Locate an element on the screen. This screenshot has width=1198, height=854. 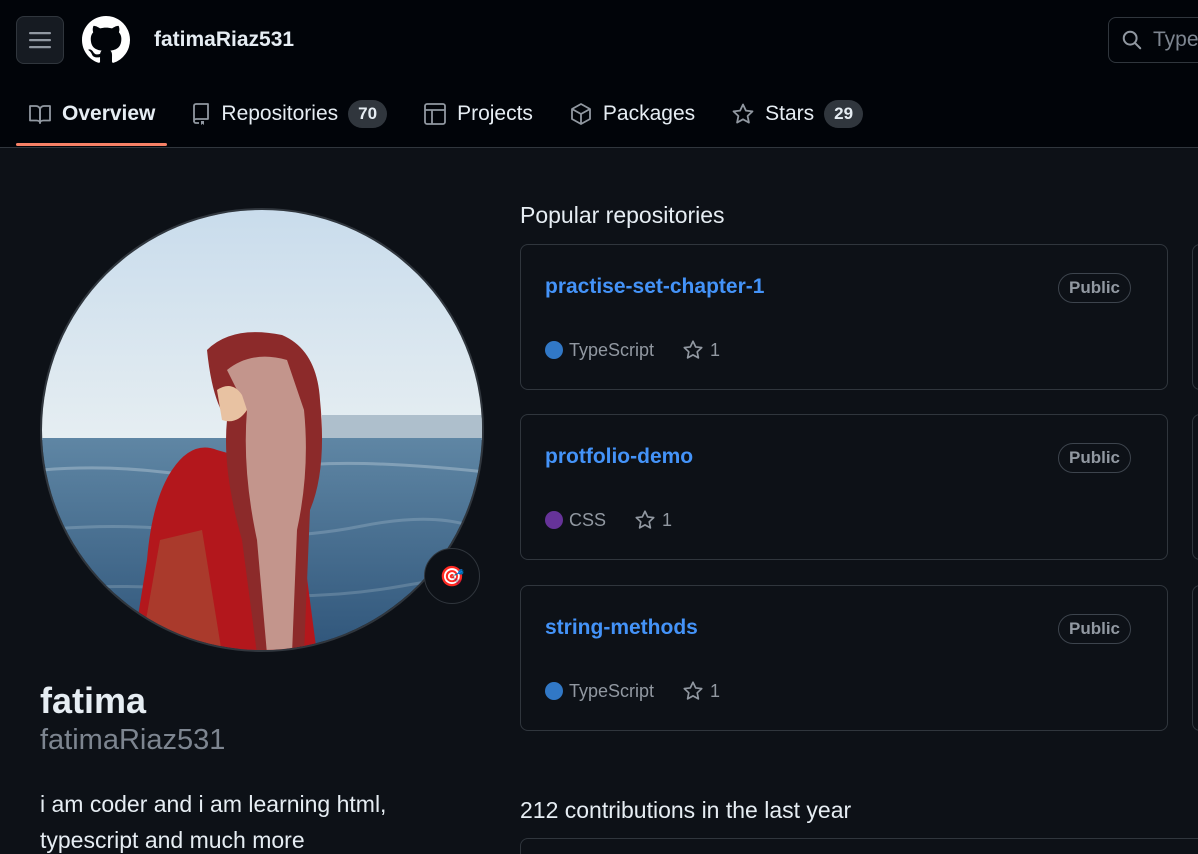
github-logo-icon is located at coordinates (106, 40).